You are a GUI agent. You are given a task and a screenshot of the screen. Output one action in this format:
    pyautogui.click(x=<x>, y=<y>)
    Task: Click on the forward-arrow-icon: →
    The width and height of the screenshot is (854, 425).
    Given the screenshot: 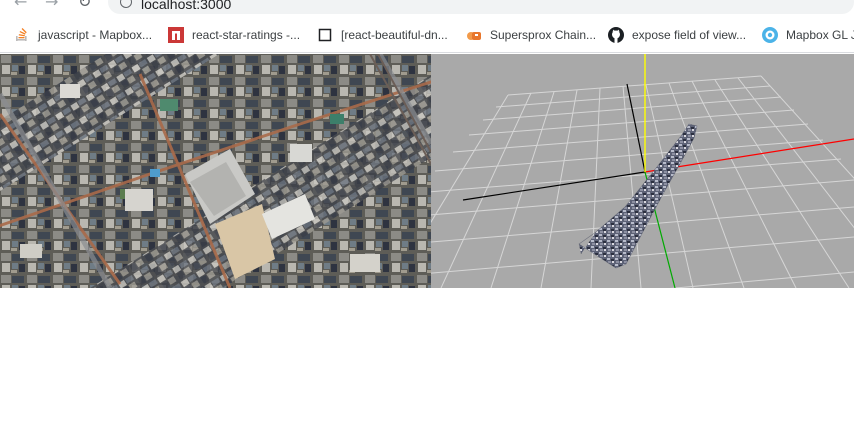 What is the action you would take?
    pyautogui.click(x=51, y=5)
    